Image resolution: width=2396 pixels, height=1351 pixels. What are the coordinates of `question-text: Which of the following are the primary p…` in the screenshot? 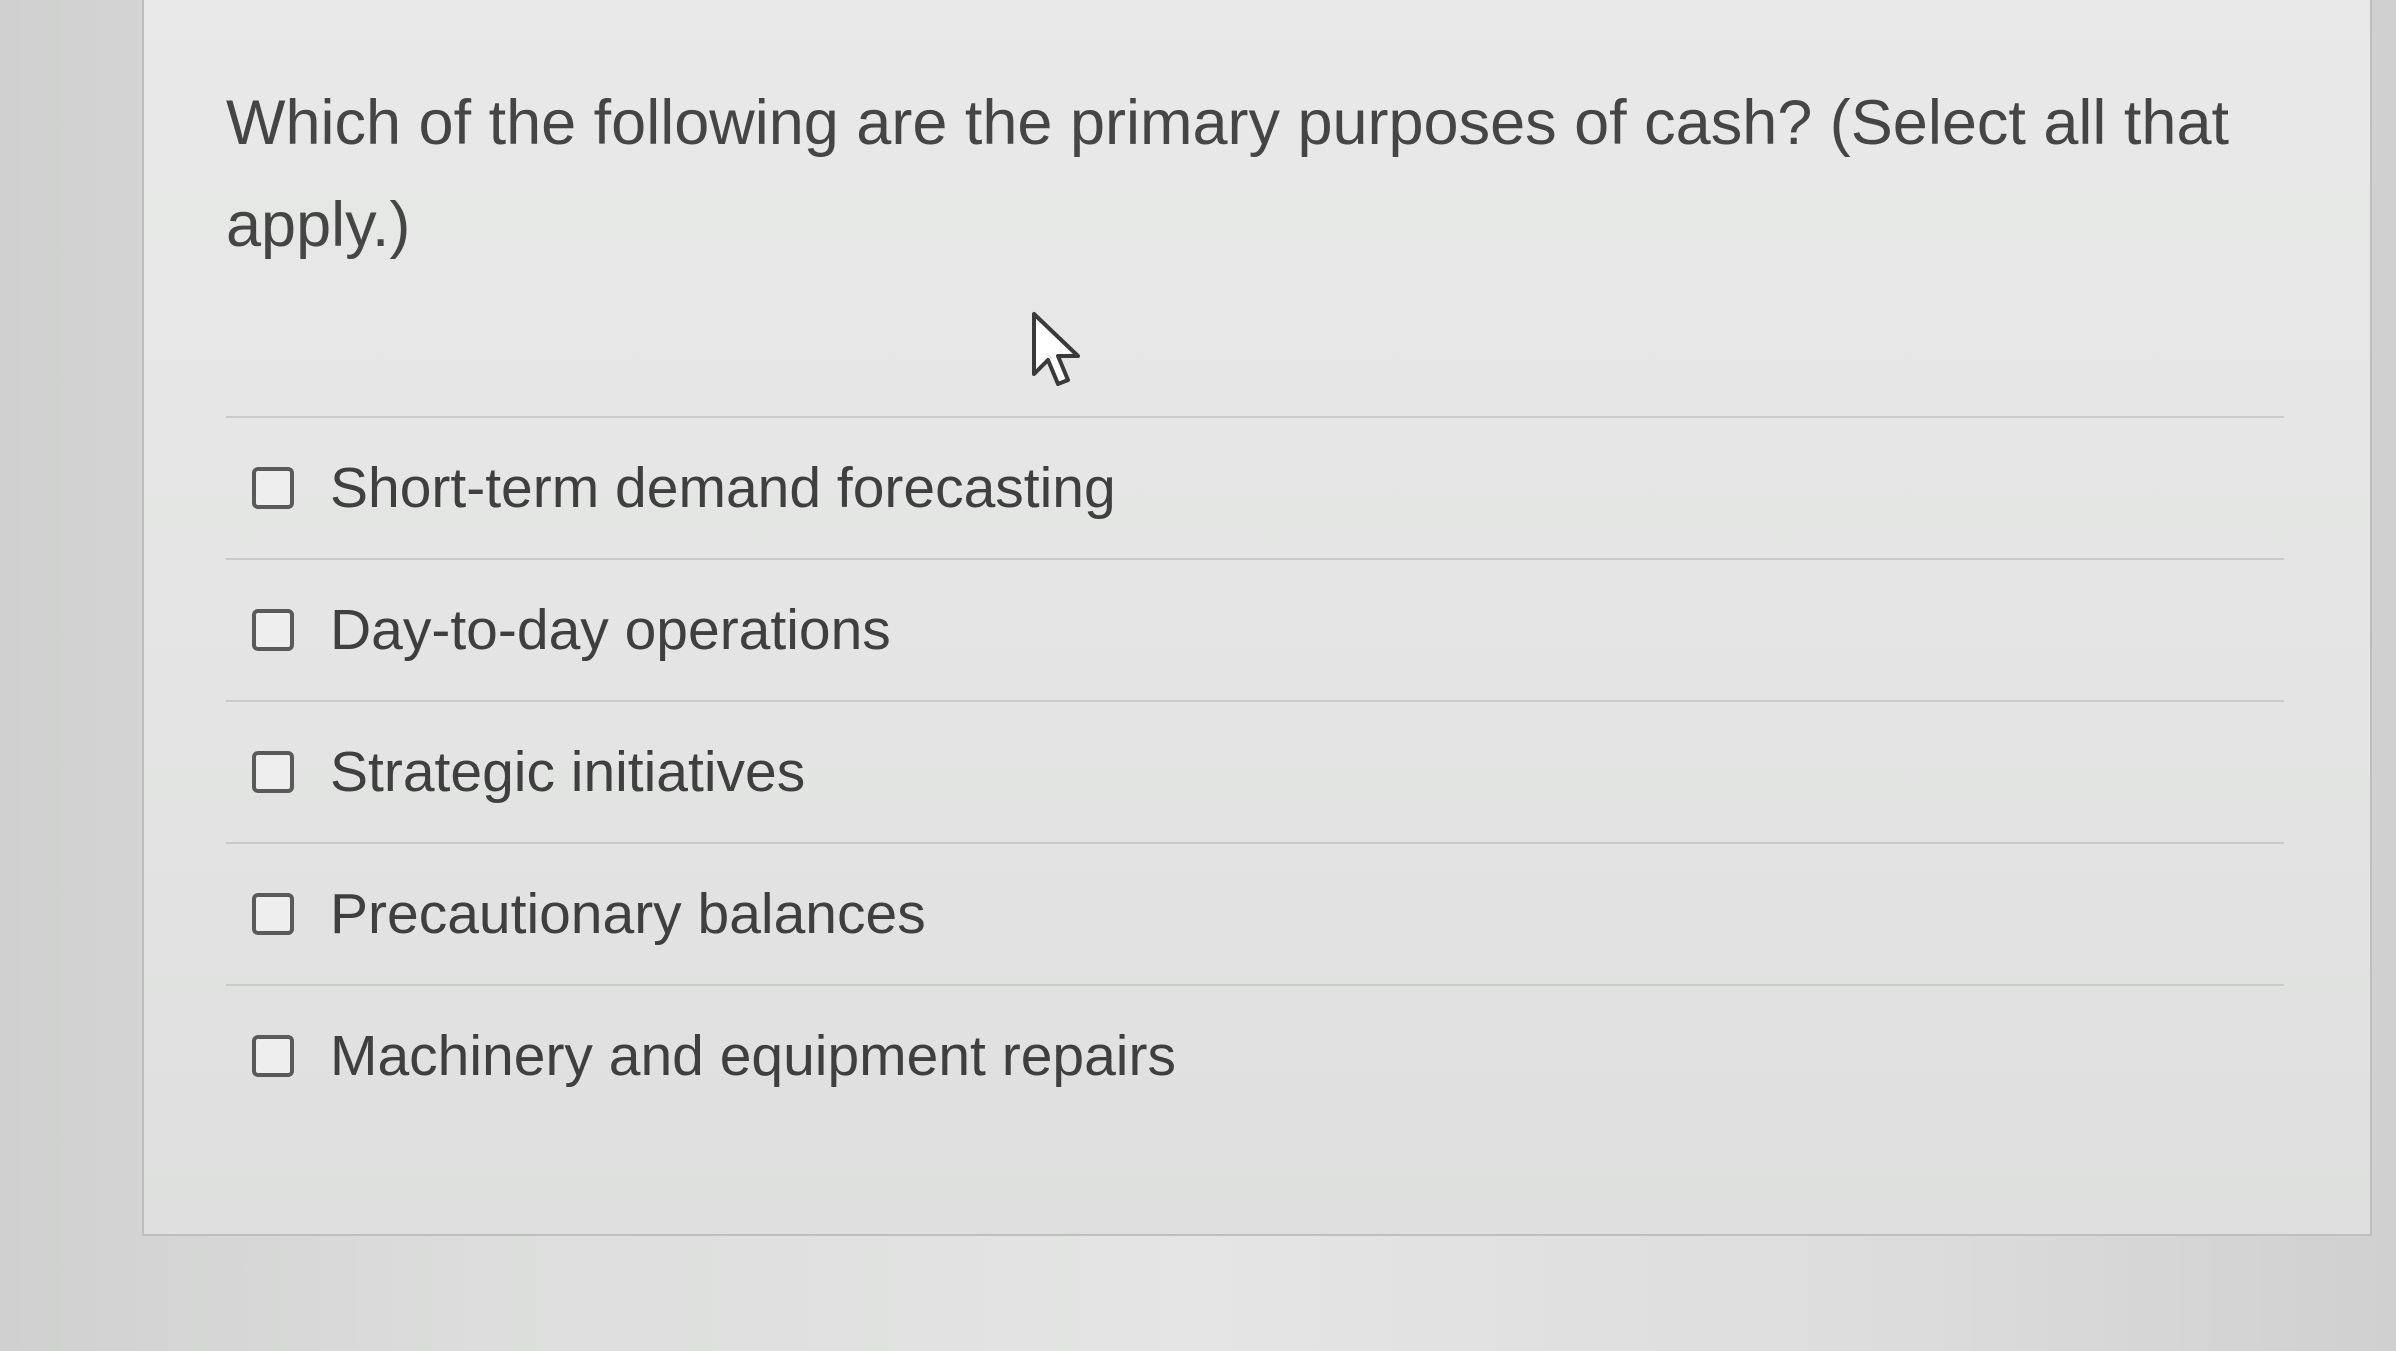 It's located at (1227, 174).